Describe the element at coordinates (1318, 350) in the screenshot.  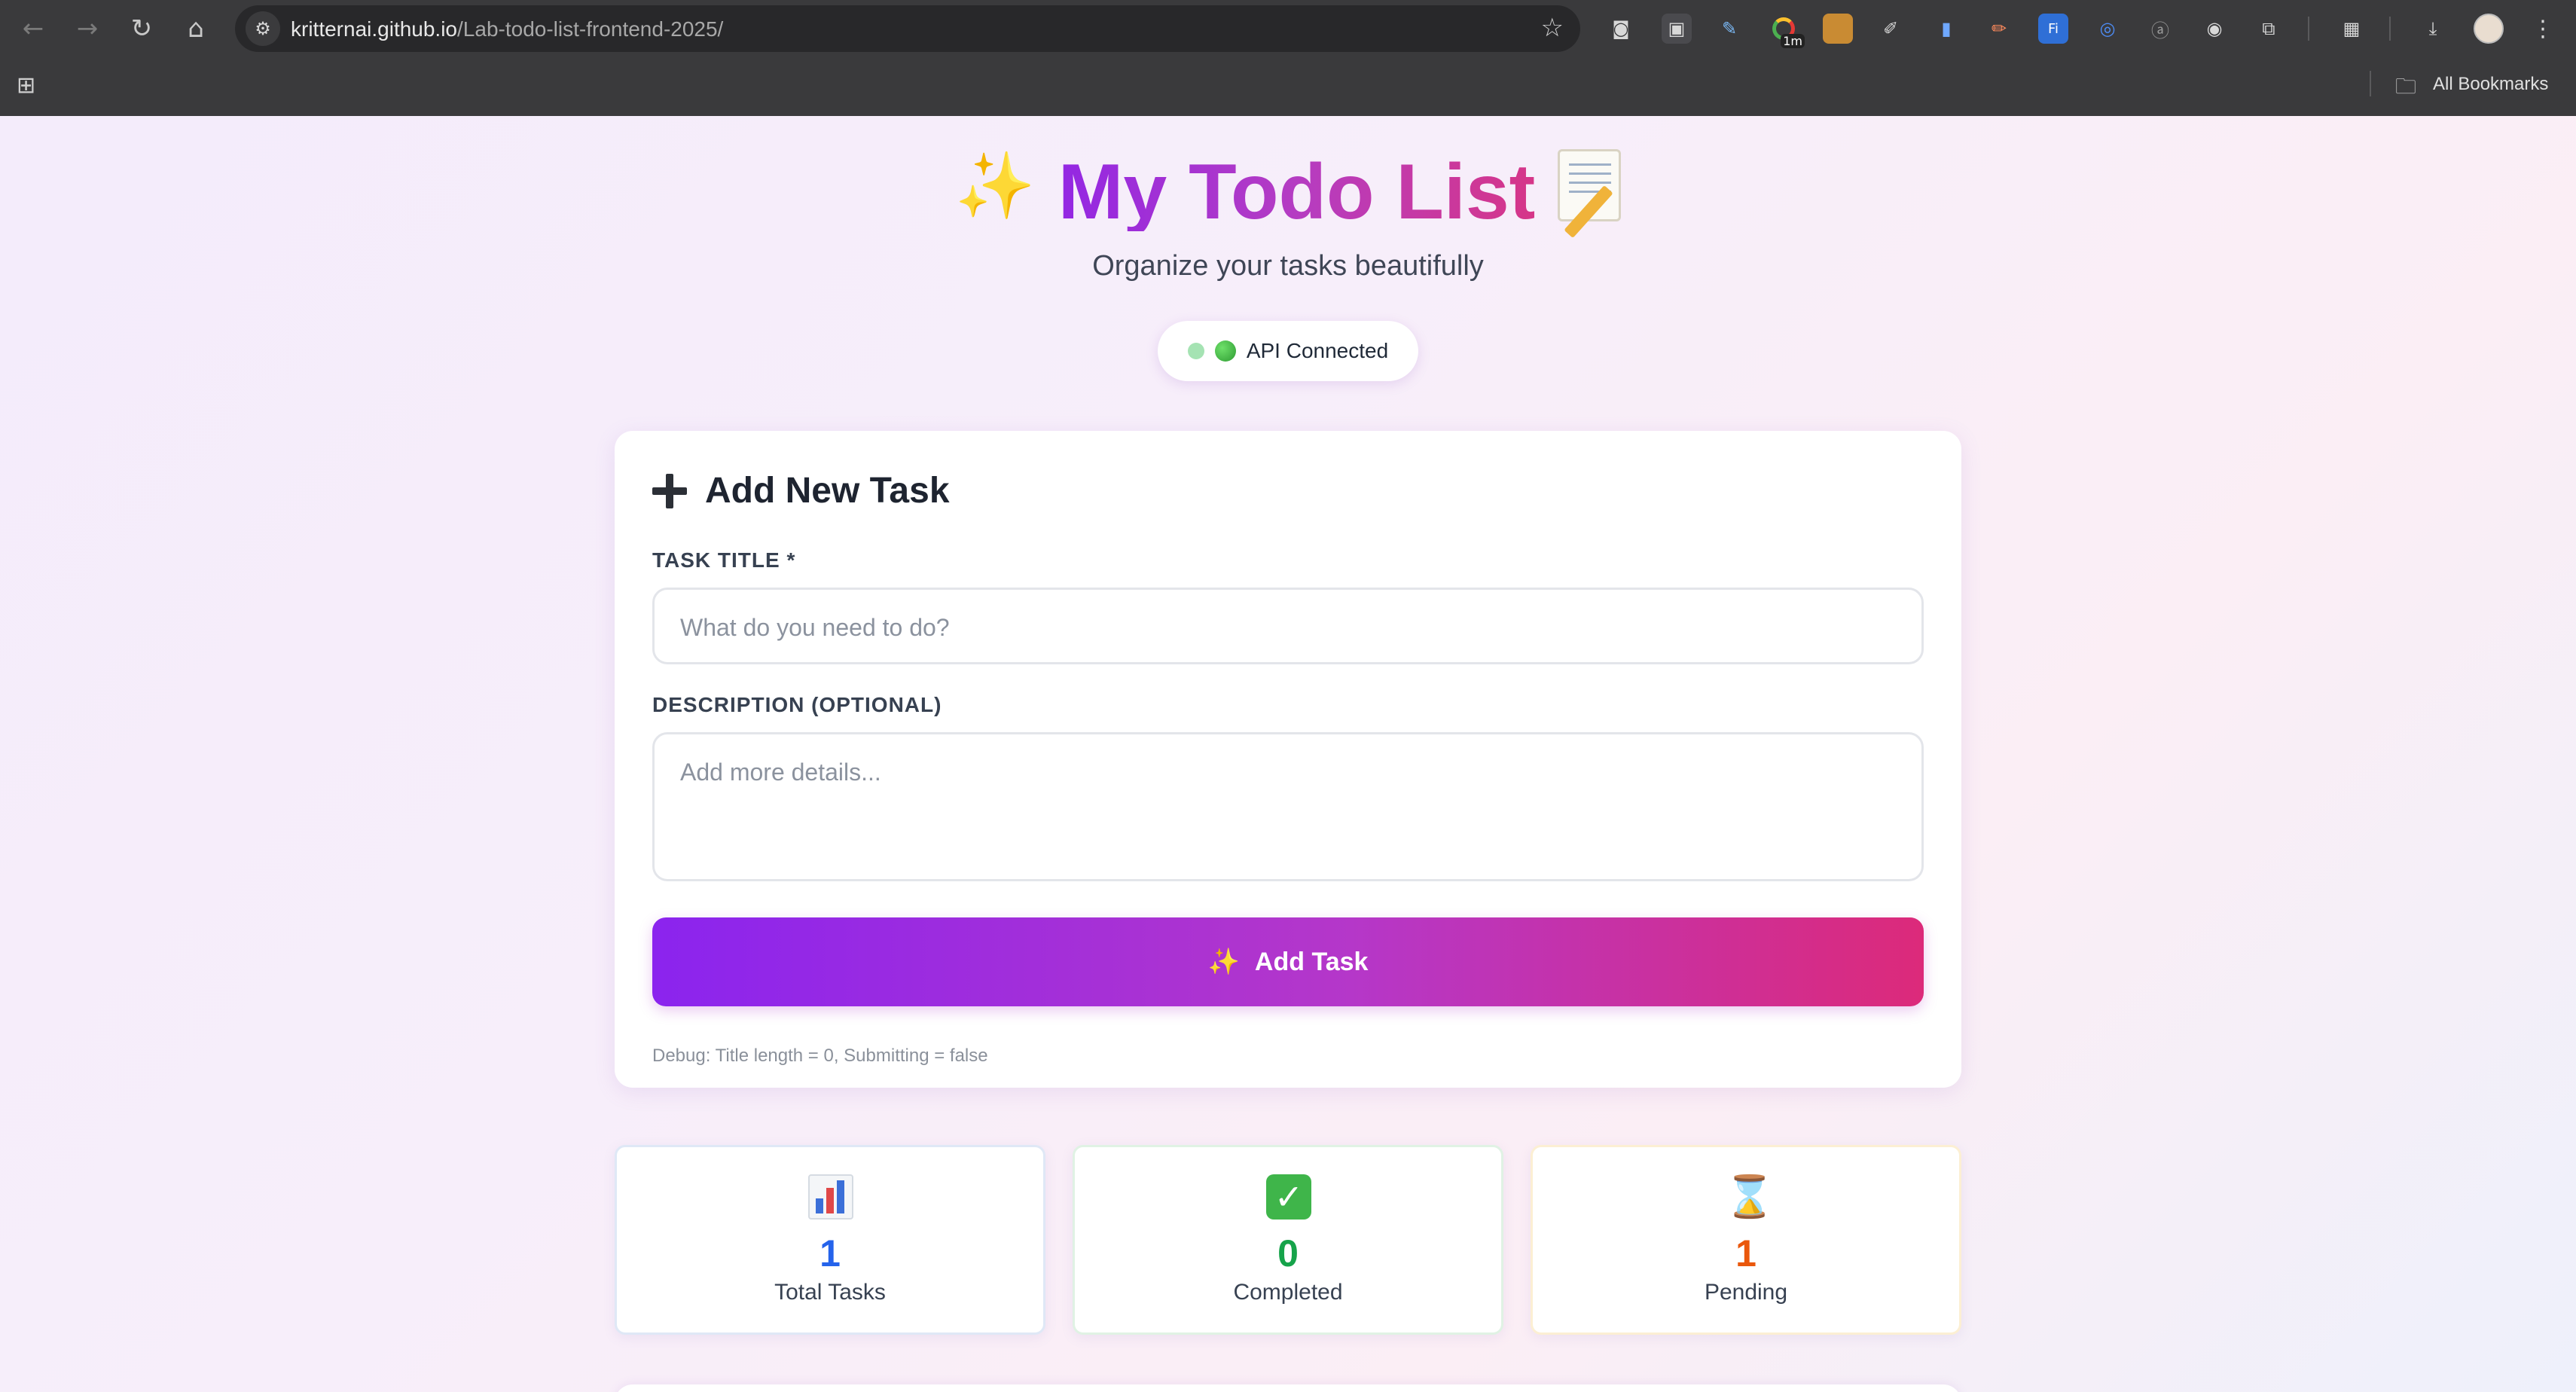
I see `api-status-text: API Connected` at that location.